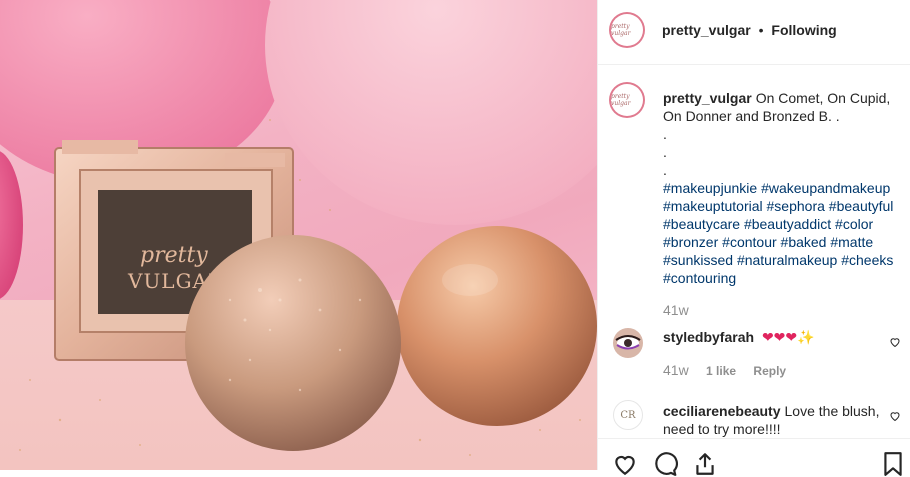 This screenshot has width=910, height=477. Describe the element at coordinates (769, 371) in the screenshot. I see `reply-button: Reply` at that location.